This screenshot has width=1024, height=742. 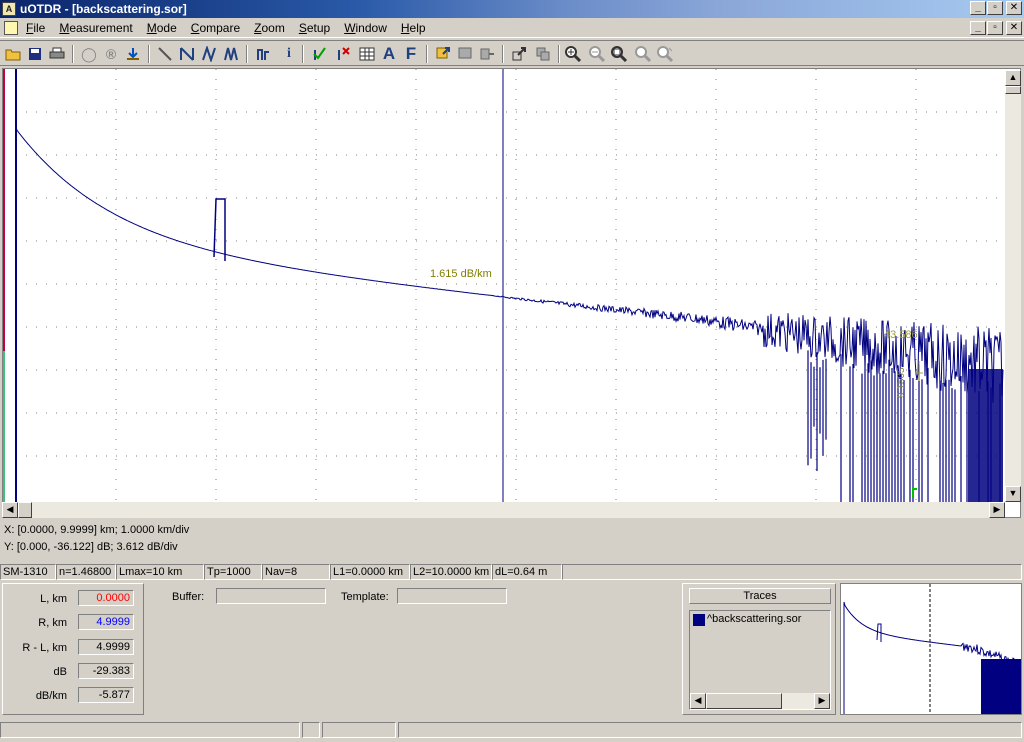 I want to click on db-per-km-label: dB/km, so click(x=51, y=696).